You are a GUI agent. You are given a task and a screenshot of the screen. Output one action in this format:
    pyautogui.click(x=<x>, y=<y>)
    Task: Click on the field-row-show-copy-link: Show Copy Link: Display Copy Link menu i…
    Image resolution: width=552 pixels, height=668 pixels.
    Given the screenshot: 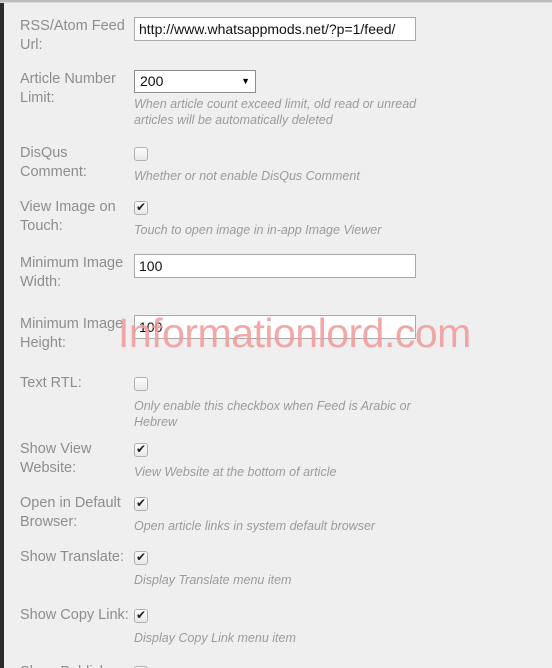 What is the action you would take?
    pyautogui.click(x=278, y=617)
    